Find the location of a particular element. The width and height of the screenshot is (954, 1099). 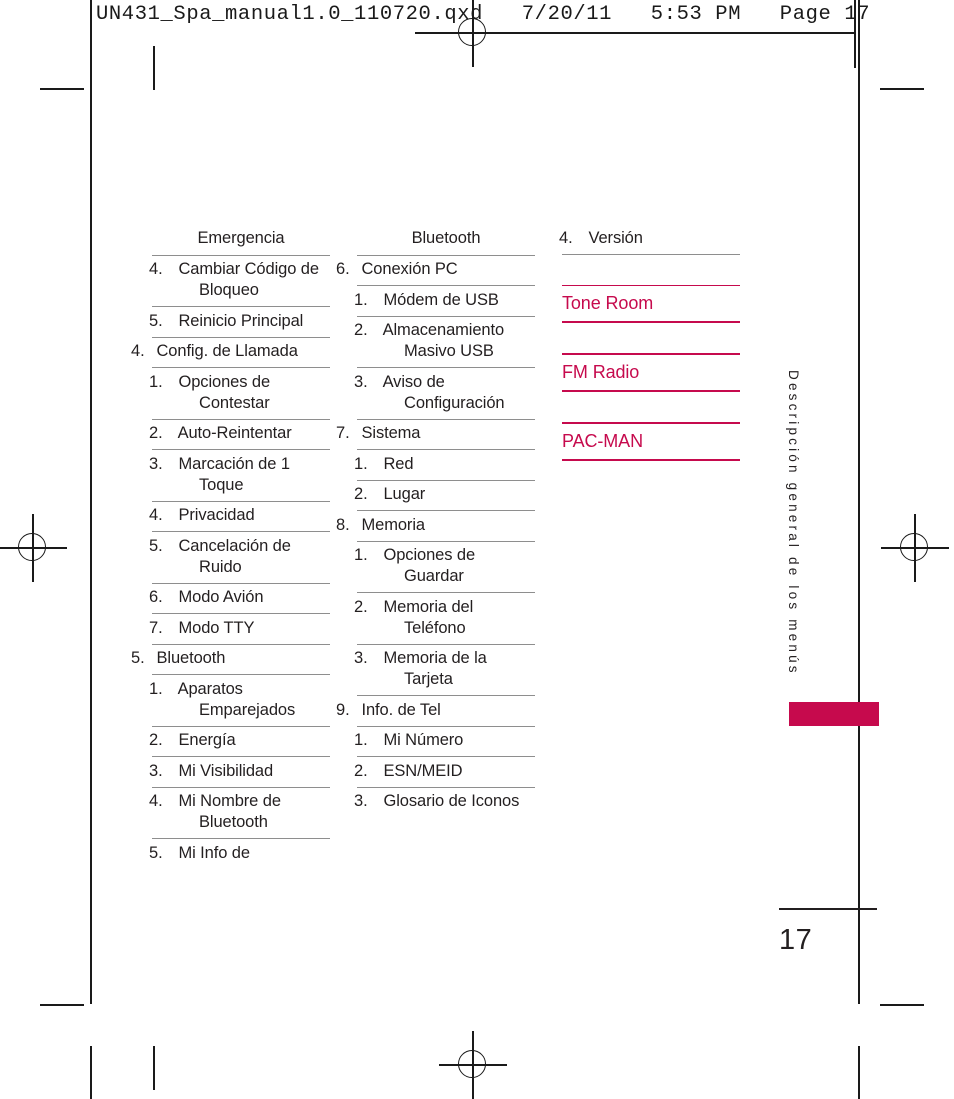

menu-item-label: Aparatos Emparejados is located at coordinates (235, 699).